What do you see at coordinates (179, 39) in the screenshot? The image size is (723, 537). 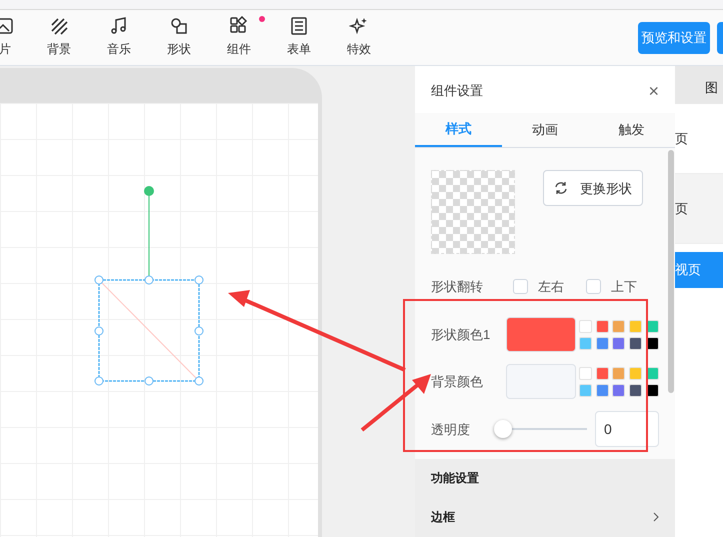 I see `toolbar-button: 形状` at bounding box center [179, 39].